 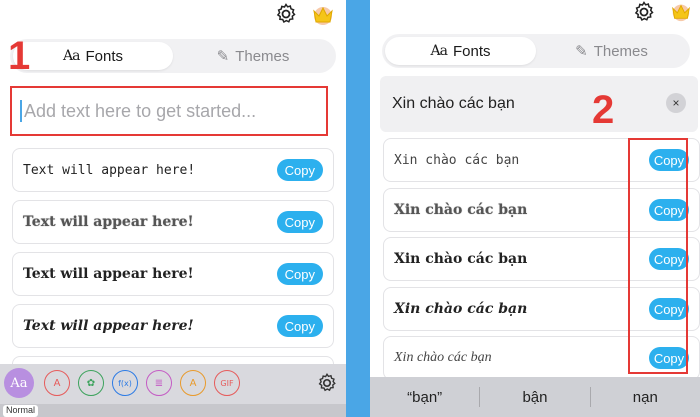 I want to click on keyboard-settings-icon, so click(x=327, y=385).